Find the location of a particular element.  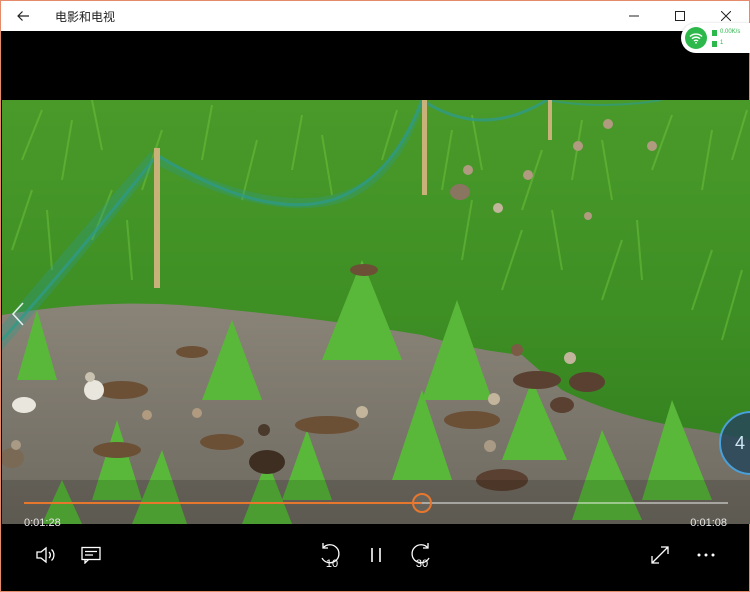

seek-bar is located at coordinates (376, 503).